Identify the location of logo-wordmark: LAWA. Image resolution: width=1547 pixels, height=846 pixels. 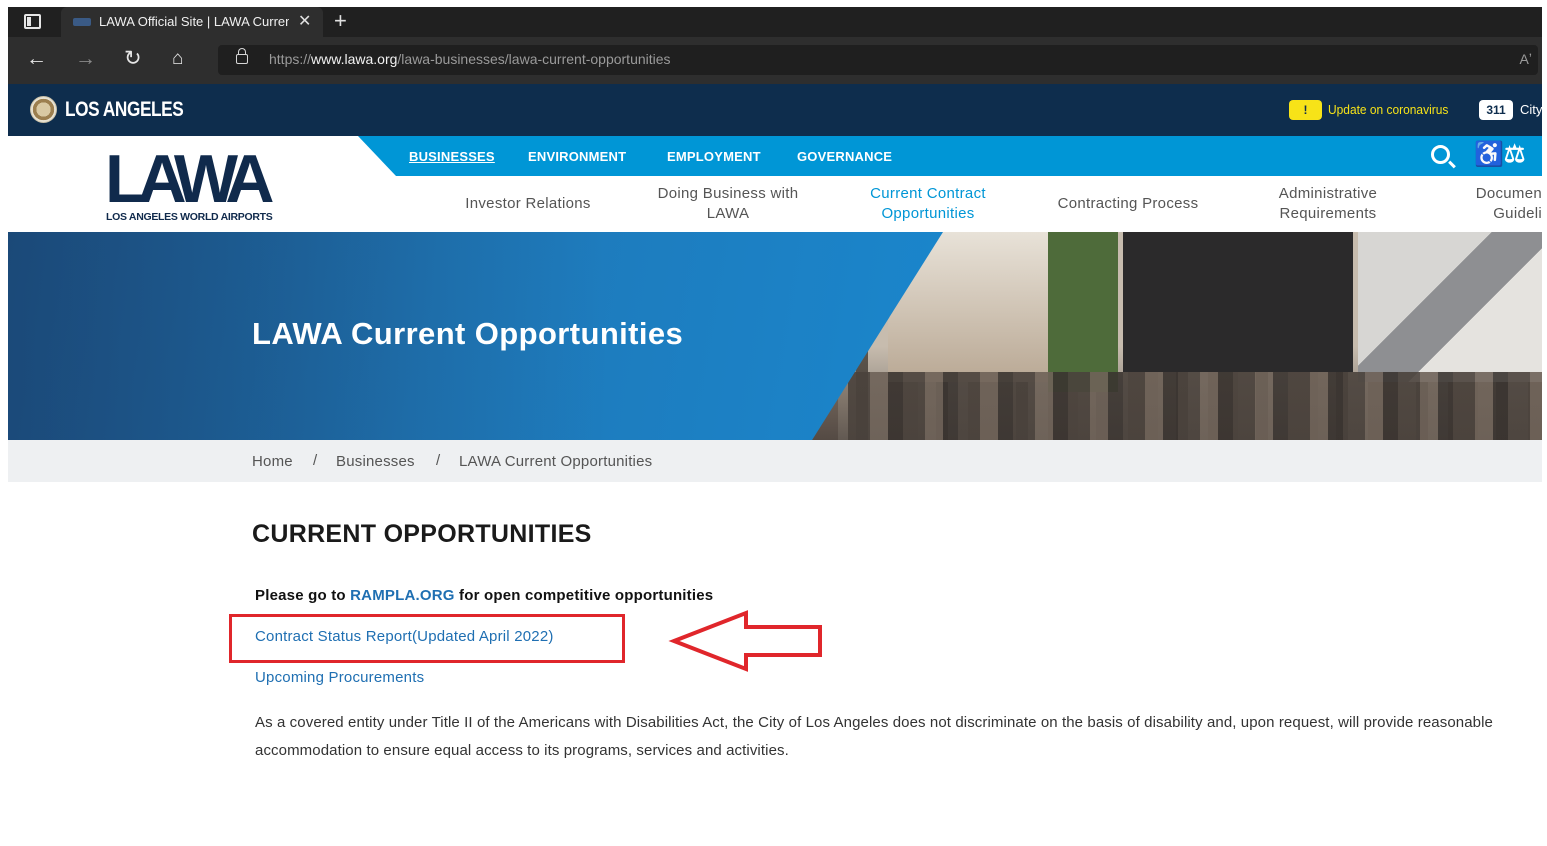
(189, 179).